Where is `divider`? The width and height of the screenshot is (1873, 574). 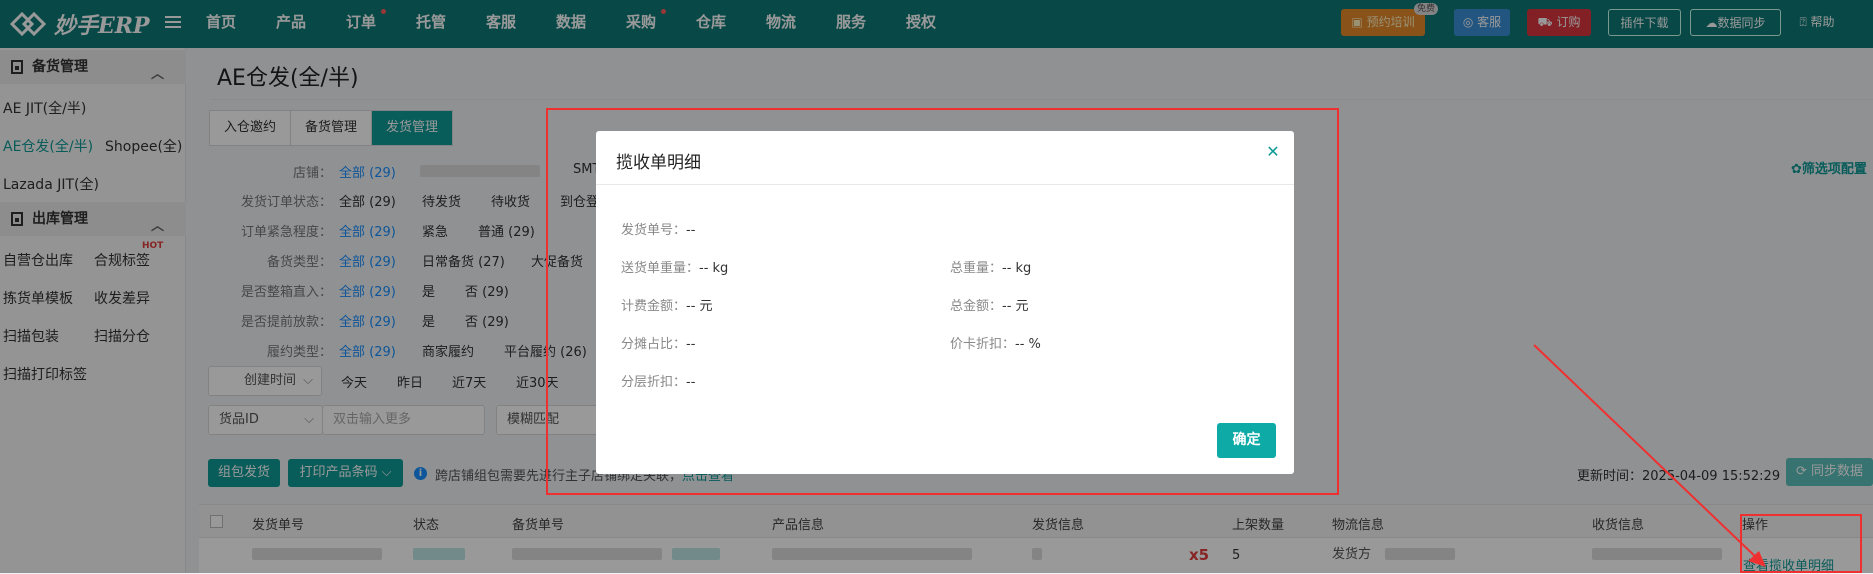
divider is located at coordinates (945, 184).